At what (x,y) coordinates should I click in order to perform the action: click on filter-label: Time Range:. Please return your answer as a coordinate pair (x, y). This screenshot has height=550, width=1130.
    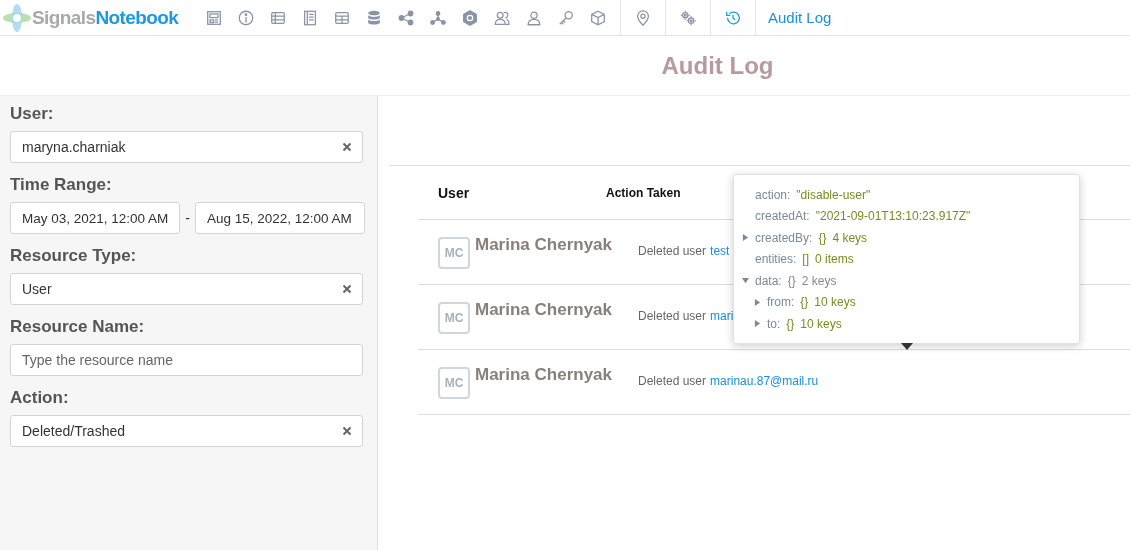
    Looking at the image, I should click on (61, 185).